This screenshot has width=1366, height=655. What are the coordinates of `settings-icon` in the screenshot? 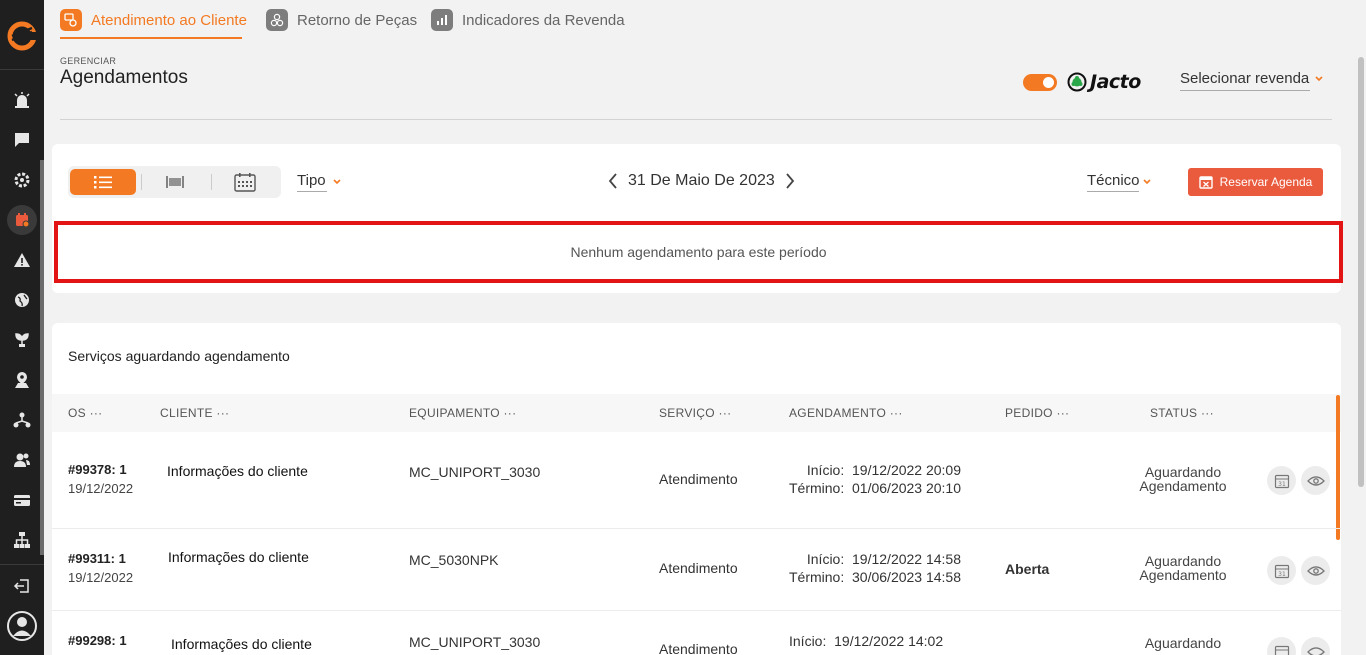 It's located at (22, 180).